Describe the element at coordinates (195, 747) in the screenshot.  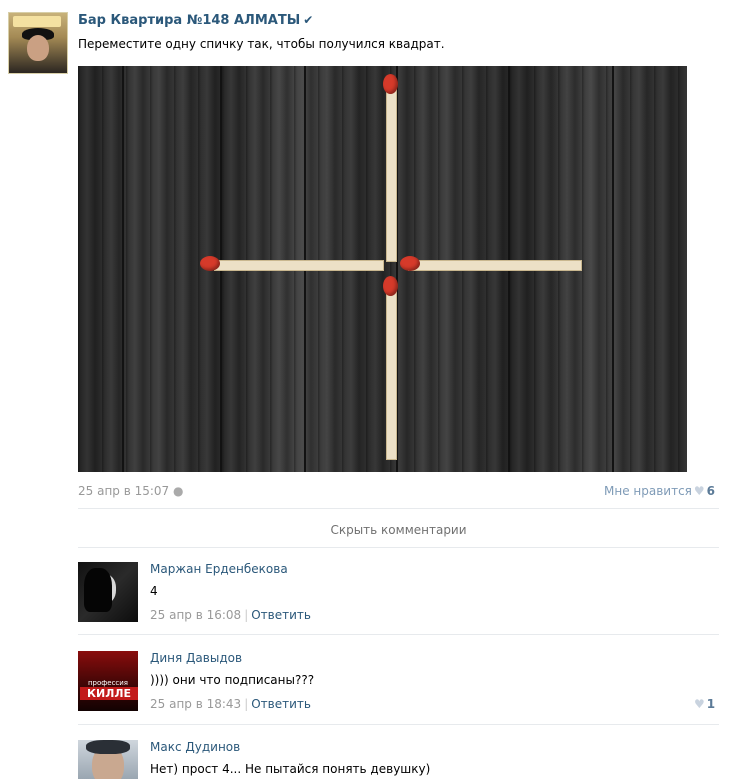
I see `comment-author: Макс Дудинов` at that location.